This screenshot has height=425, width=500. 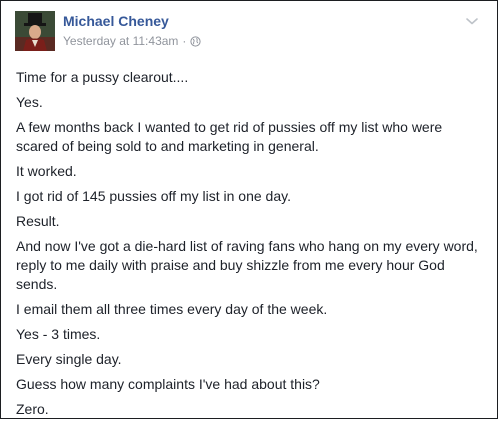 What do you see at coordinates (32, 409) in the screenshot?
I see `post-paragraph: Zero.` at bounding box center [32, 409].